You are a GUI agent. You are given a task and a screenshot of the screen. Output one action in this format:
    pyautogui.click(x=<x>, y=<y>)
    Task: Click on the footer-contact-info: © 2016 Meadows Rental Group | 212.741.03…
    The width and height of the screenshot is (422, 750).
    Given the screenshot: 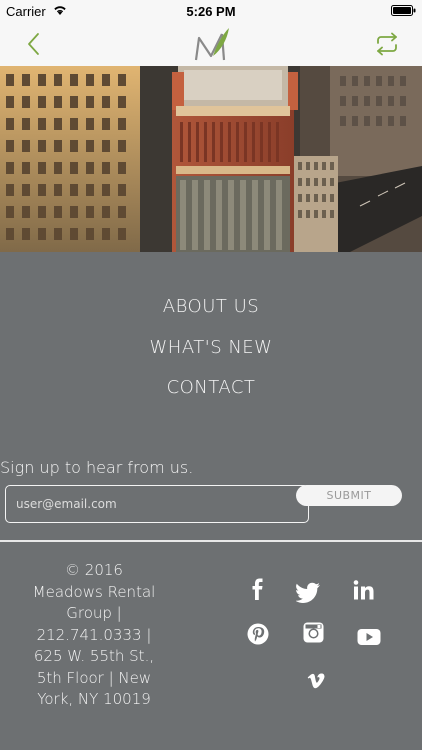 What is the action you would take?
    pyautogui.click(x=94, y=635)
    